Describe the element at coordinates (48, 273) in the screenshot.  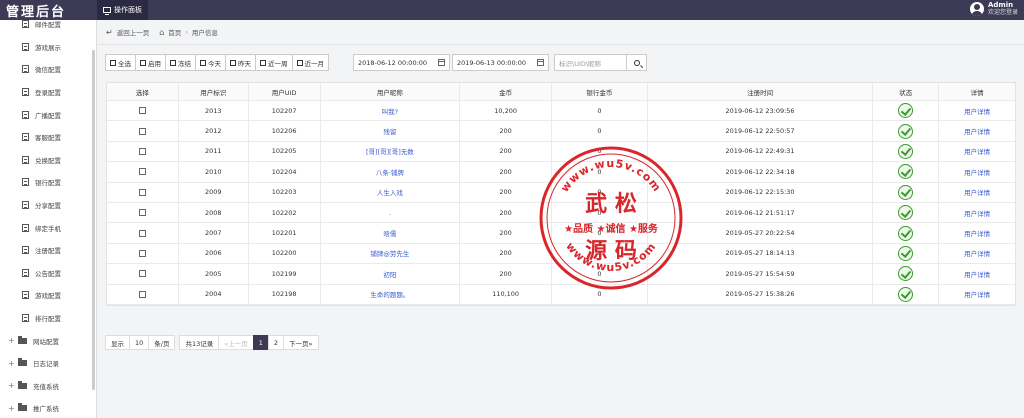
I see `sidebar-item: 公告配置` at that location.